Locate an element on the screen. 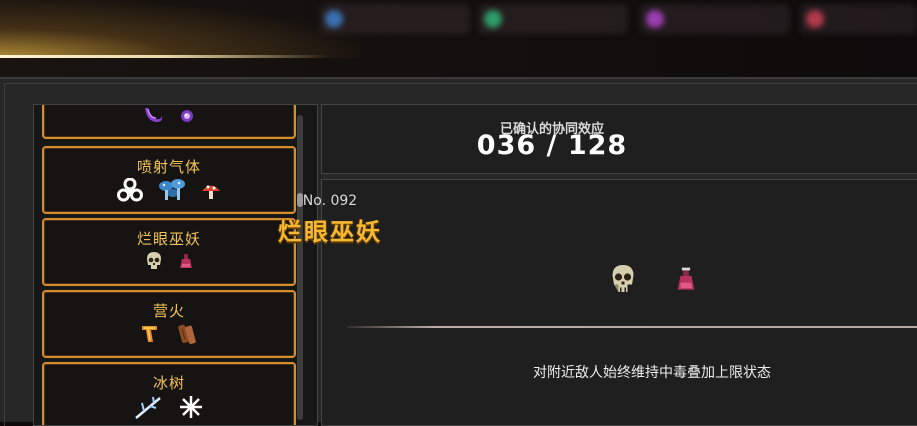 The width and height of the screenshot is (917, 426). purple-tentacle-icon is located at coordinates (154, 118).